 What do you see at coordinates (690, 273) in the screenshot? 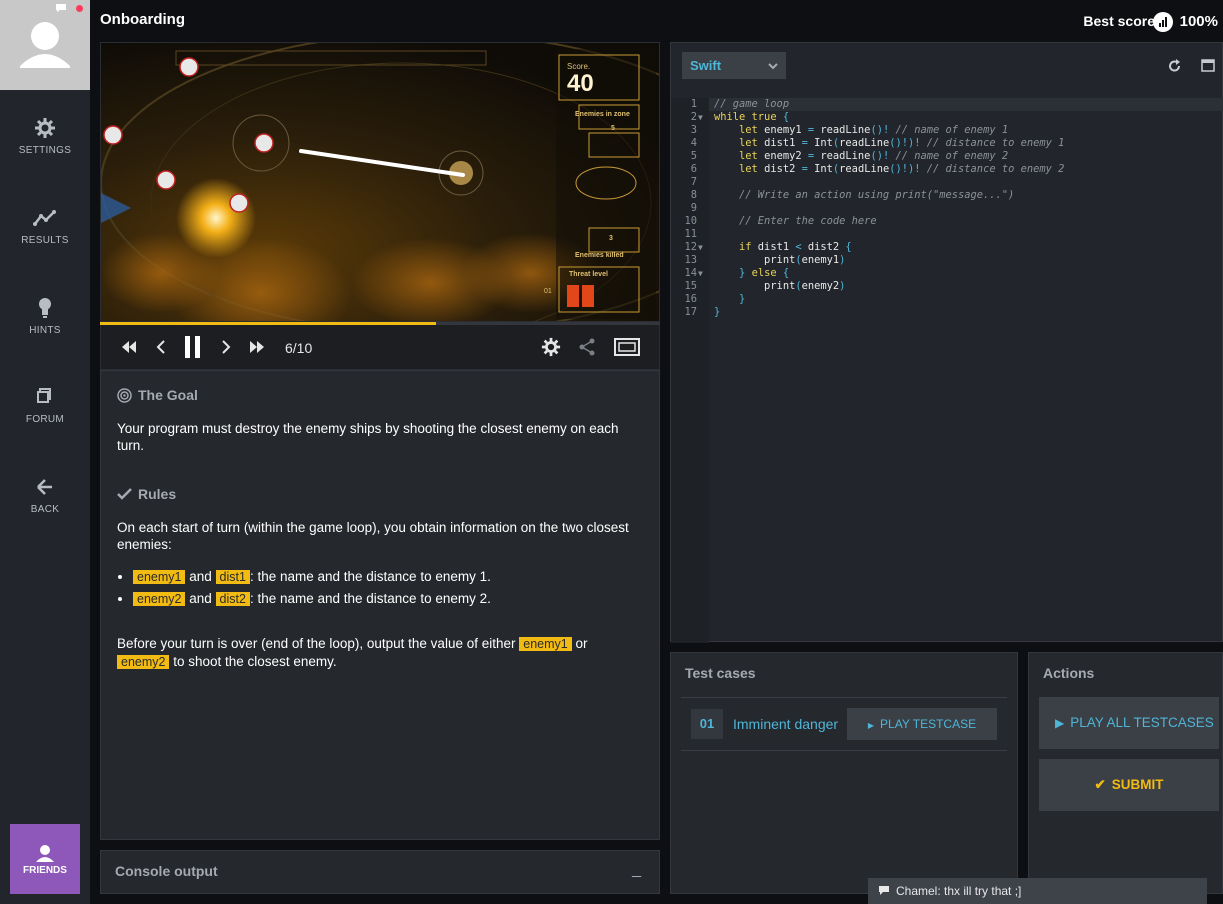
I see `line-number: 14` at bounding box center [690, 273].